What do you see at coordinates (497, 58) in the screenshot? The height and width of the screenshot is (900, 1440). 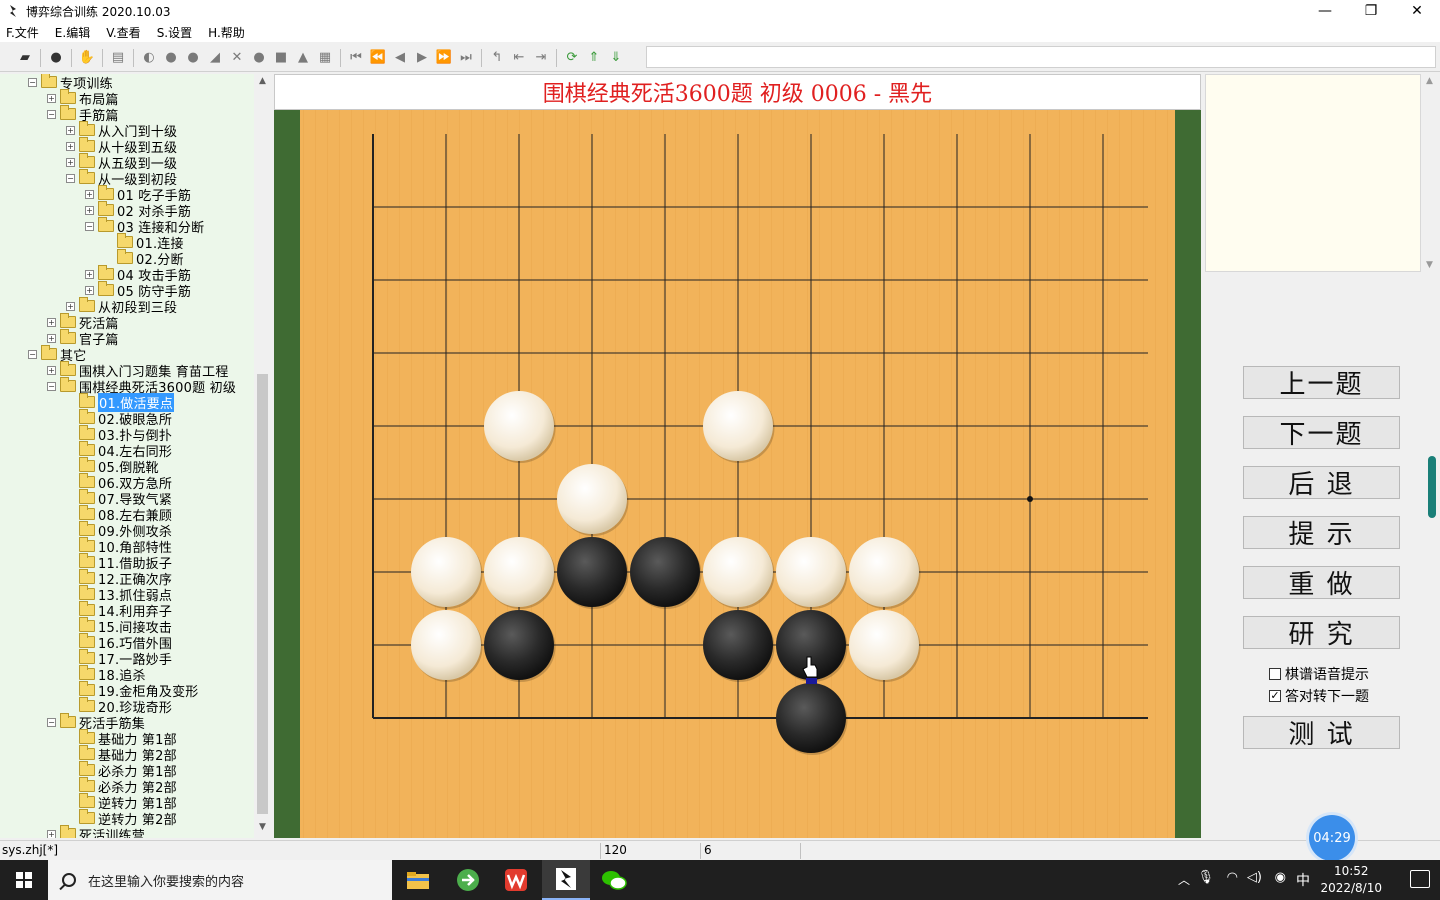 I see `branch-up-icon: ↰` at bounding box center [497, 58].